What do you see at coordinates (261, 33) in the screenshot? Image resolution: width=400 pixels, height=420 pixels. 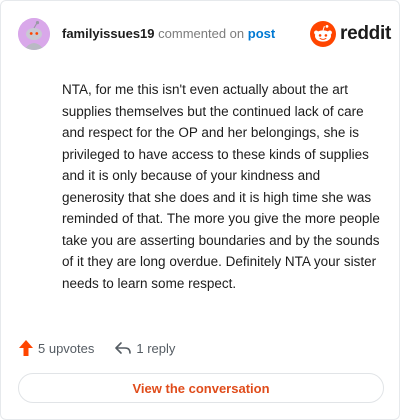 I see `post-link: post` at bounding box center [261, 33].